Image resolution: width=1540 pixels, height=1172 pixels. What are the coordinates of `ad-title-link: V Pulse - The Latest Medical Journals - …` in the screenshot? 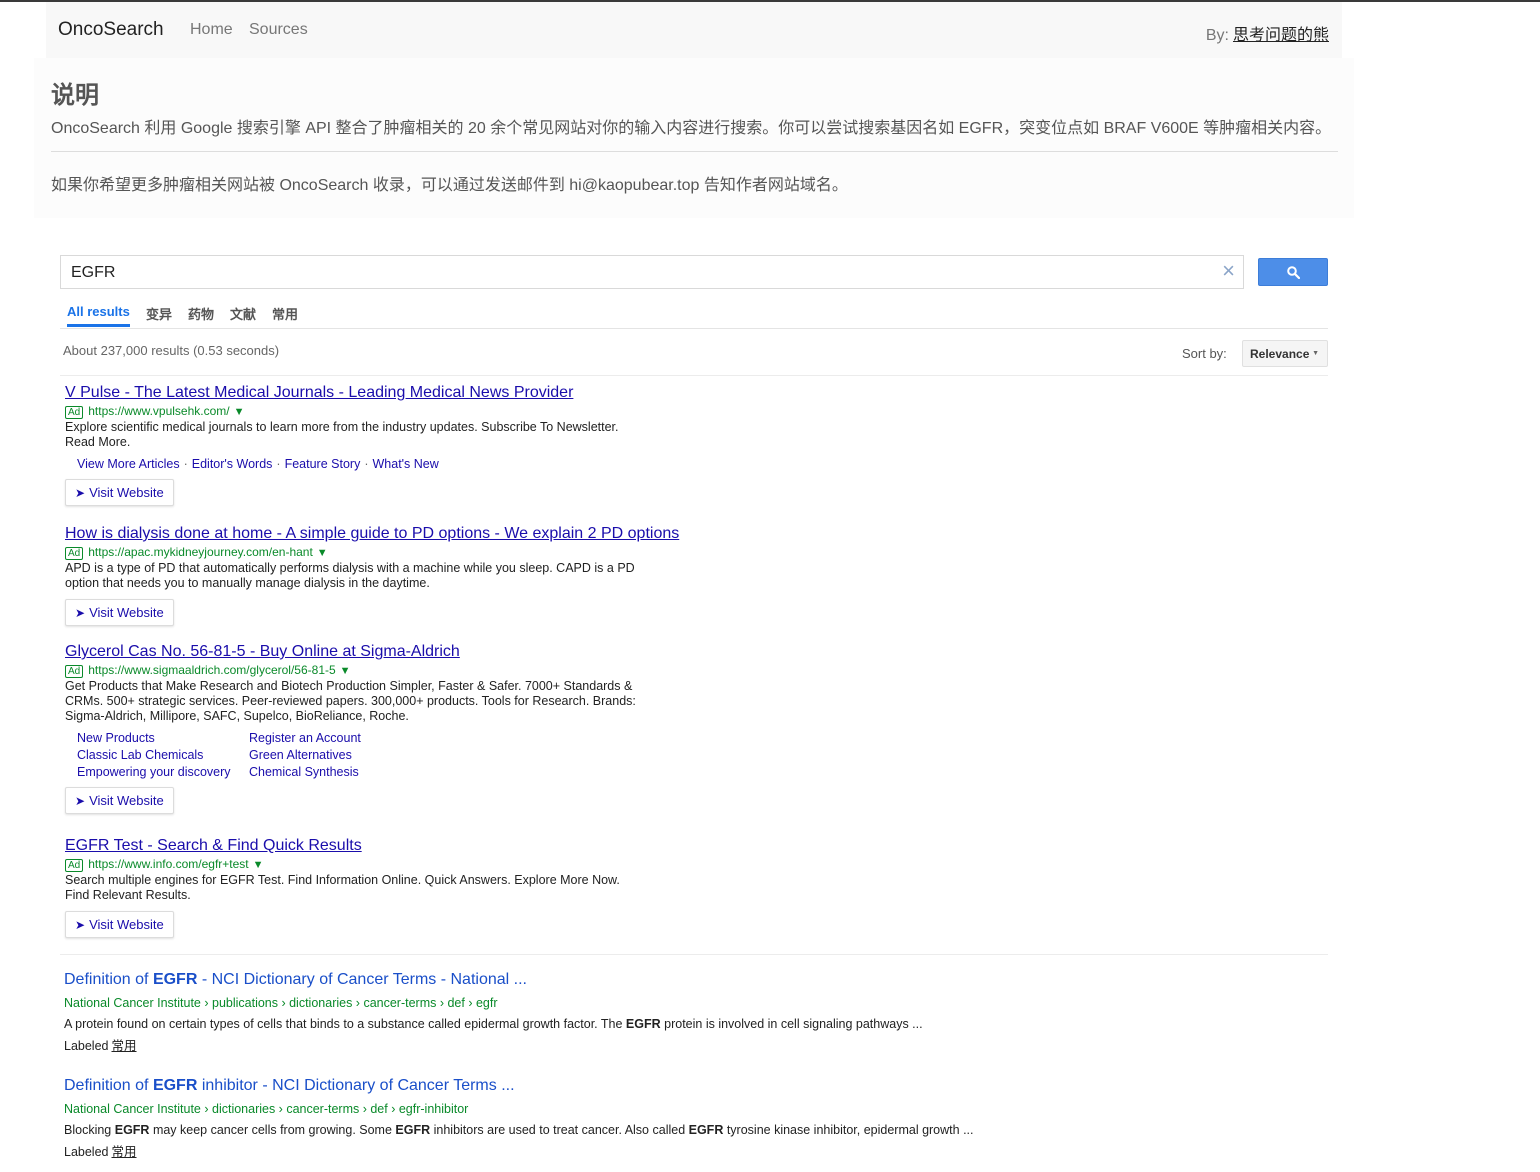 It's located at (375, 393).